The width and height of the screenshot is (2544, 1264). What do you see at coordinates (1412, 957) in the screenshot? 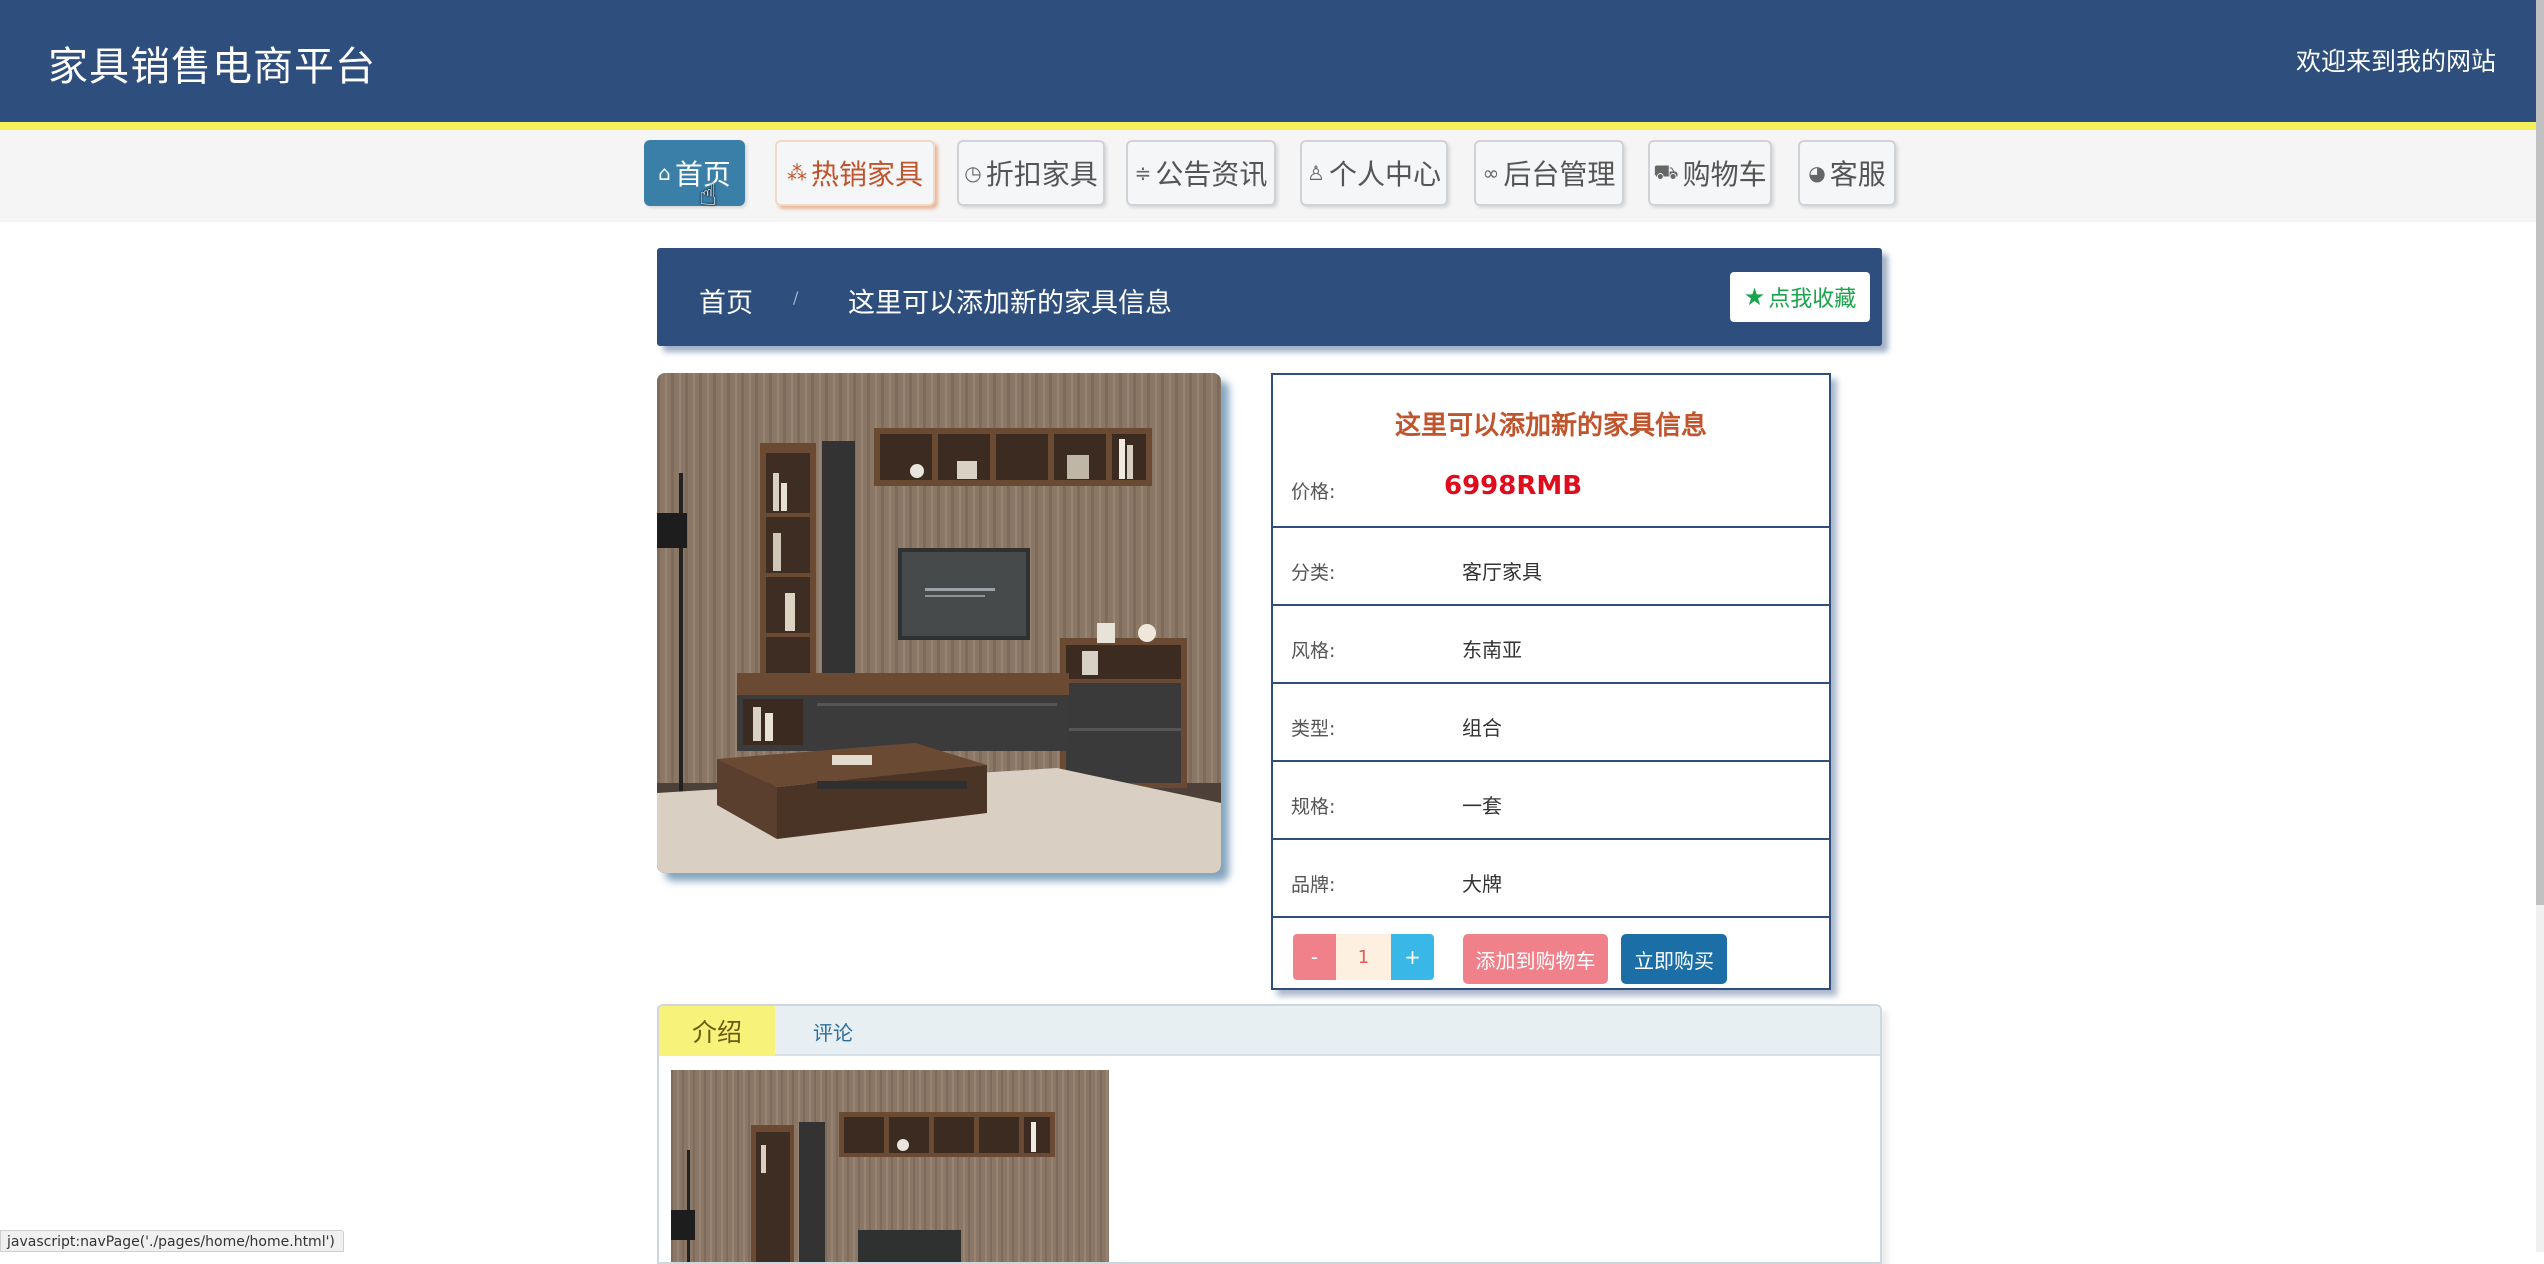
I see `quantity-increase-button: +` at bounding box center [1412, 957].